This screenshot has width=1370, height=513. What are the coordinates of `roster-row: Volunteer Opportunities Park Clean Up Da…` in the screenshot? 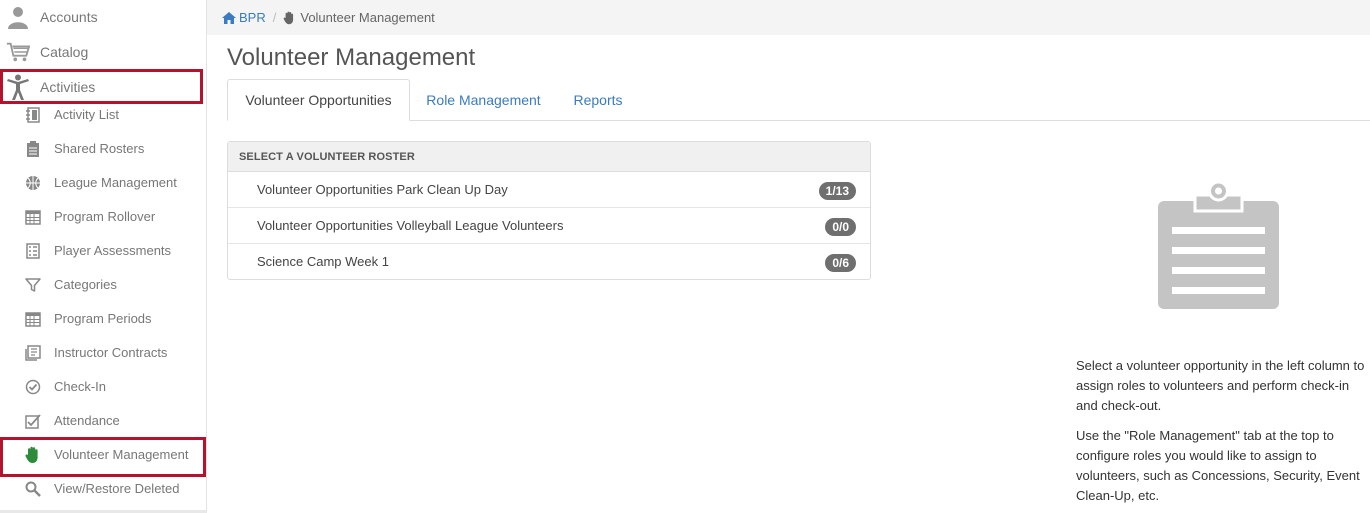 It's located at (549, 190).